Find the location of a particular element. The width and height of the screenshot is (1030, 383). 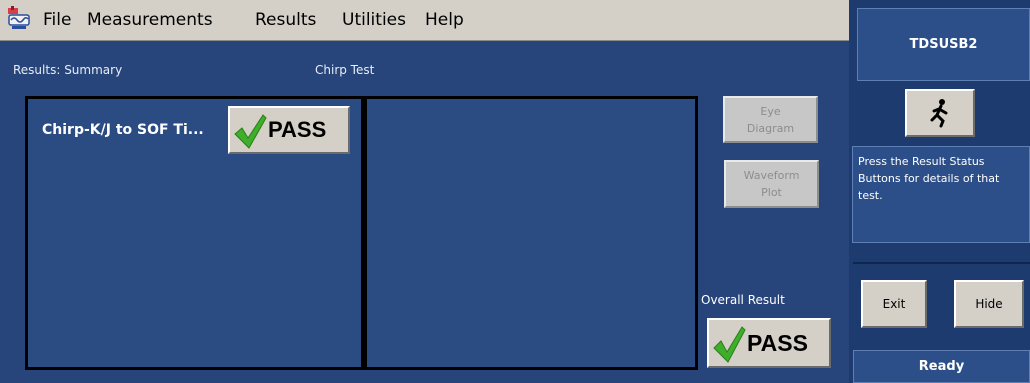

waveform-plot-button: Waveform Plot is located at coordinates (771, 184).